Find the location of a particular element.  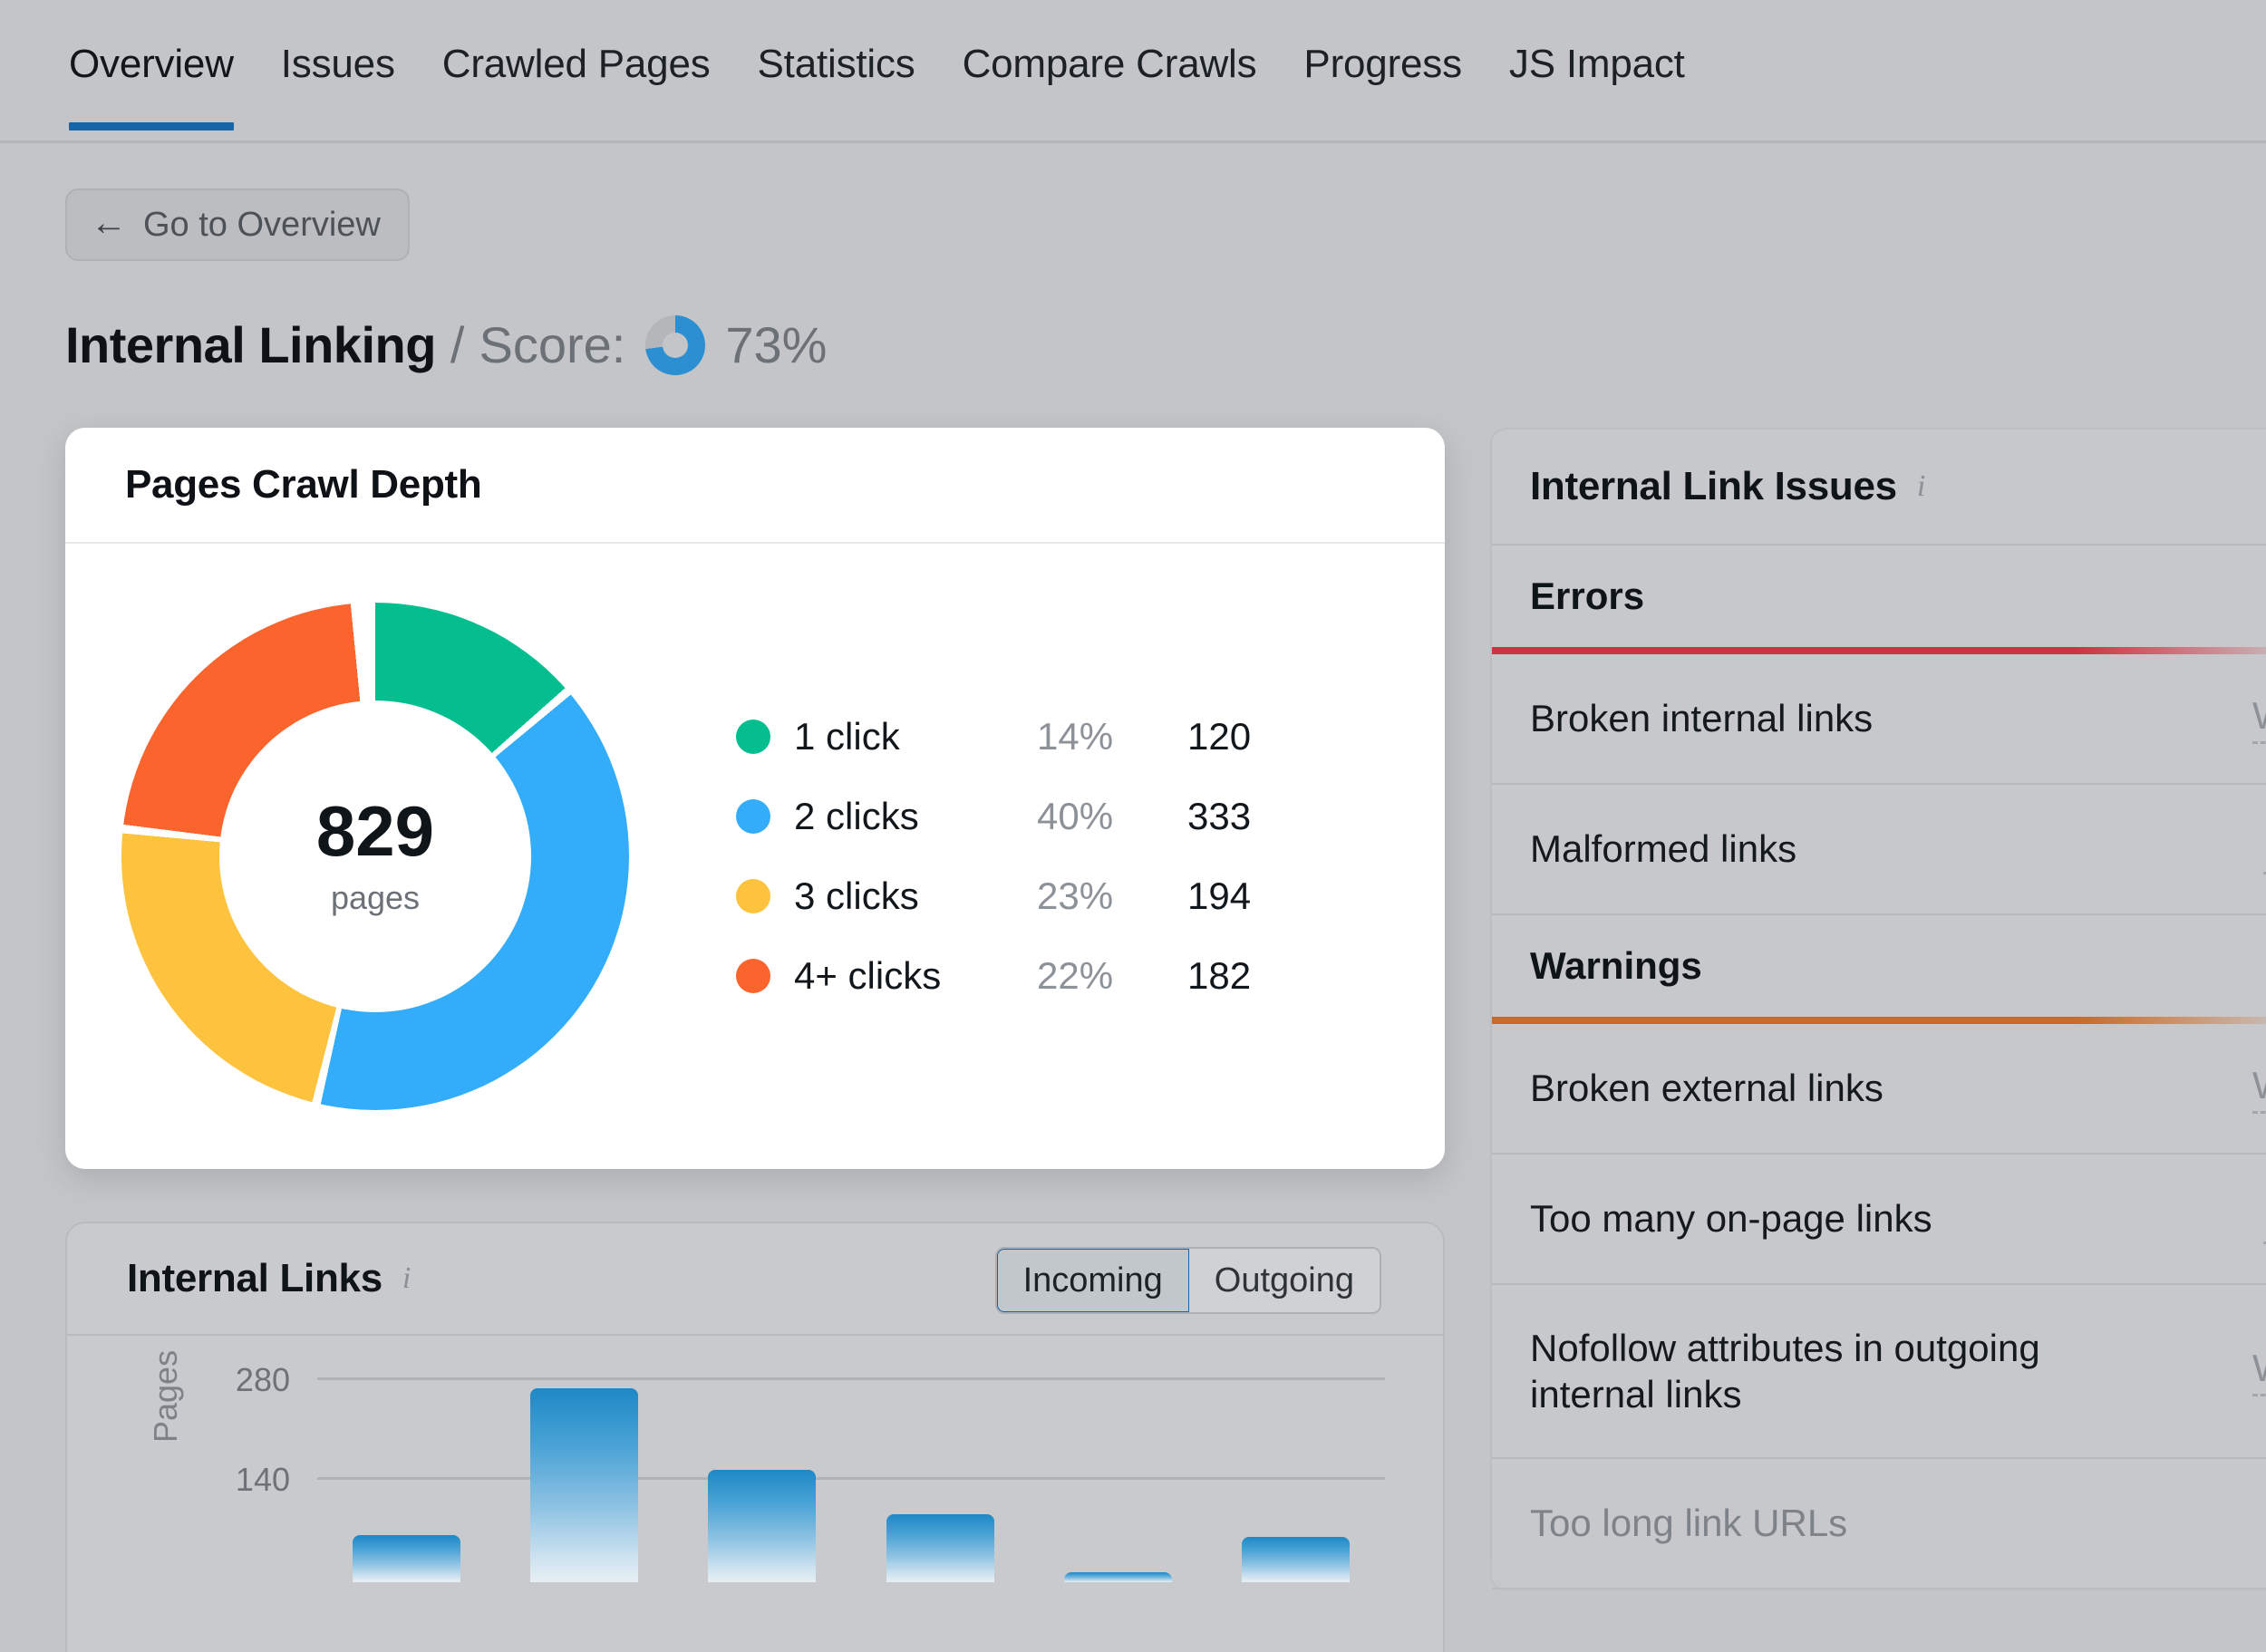

tab-issues-label: Issues is located at coordinates (337, 64).